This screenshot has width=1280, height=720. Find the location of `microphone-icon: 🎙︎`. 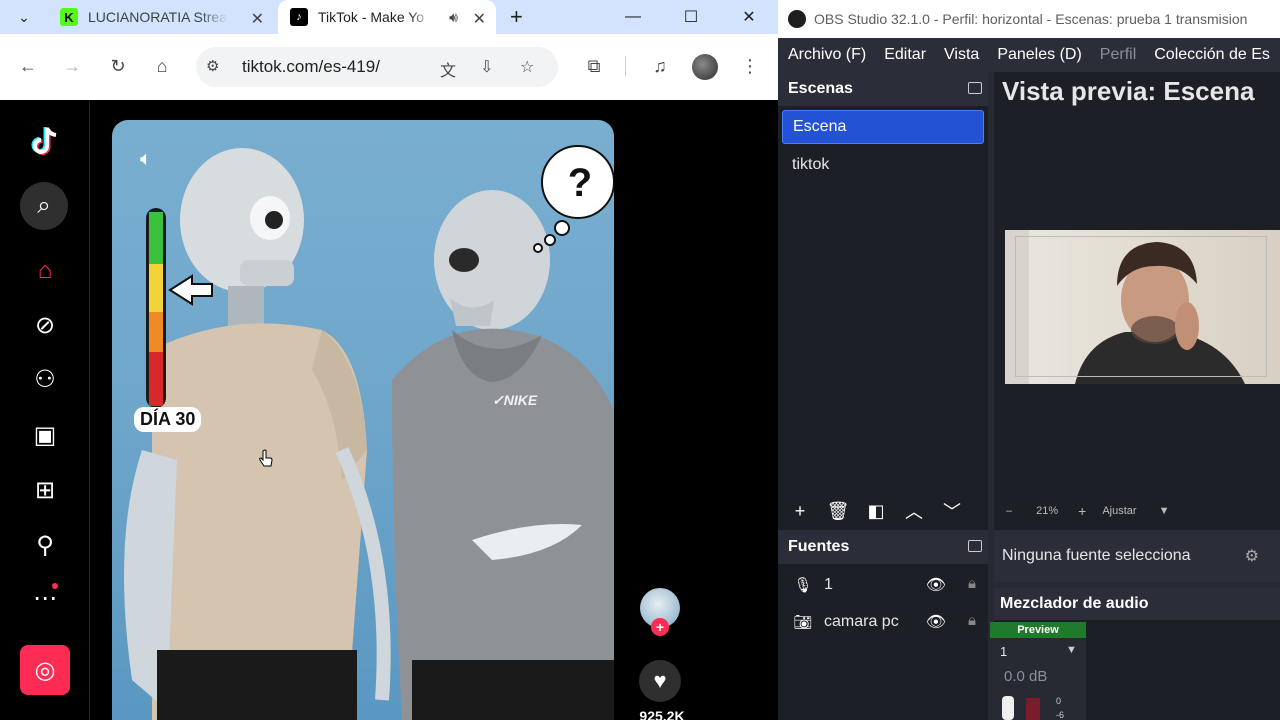

microphone-icon: 🎙︎ is located at coordinates (803, 585).